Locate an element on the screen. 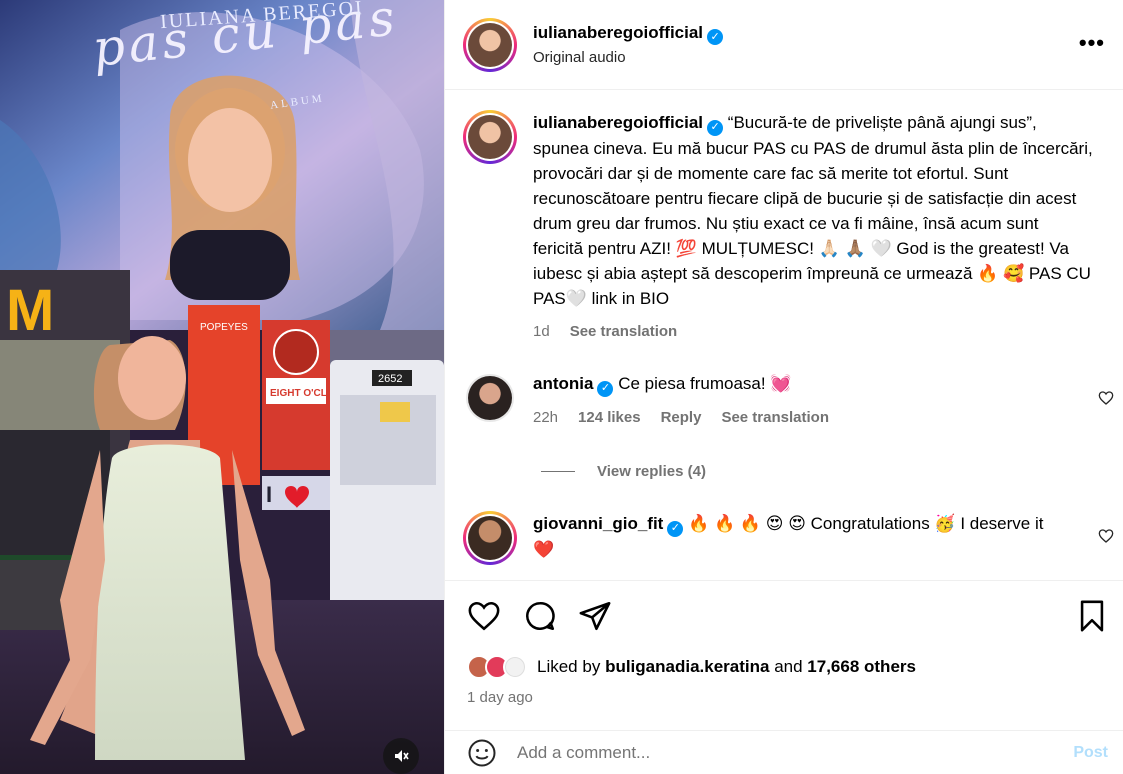  muted-speaker-icon is located at coordinates (402, 756).